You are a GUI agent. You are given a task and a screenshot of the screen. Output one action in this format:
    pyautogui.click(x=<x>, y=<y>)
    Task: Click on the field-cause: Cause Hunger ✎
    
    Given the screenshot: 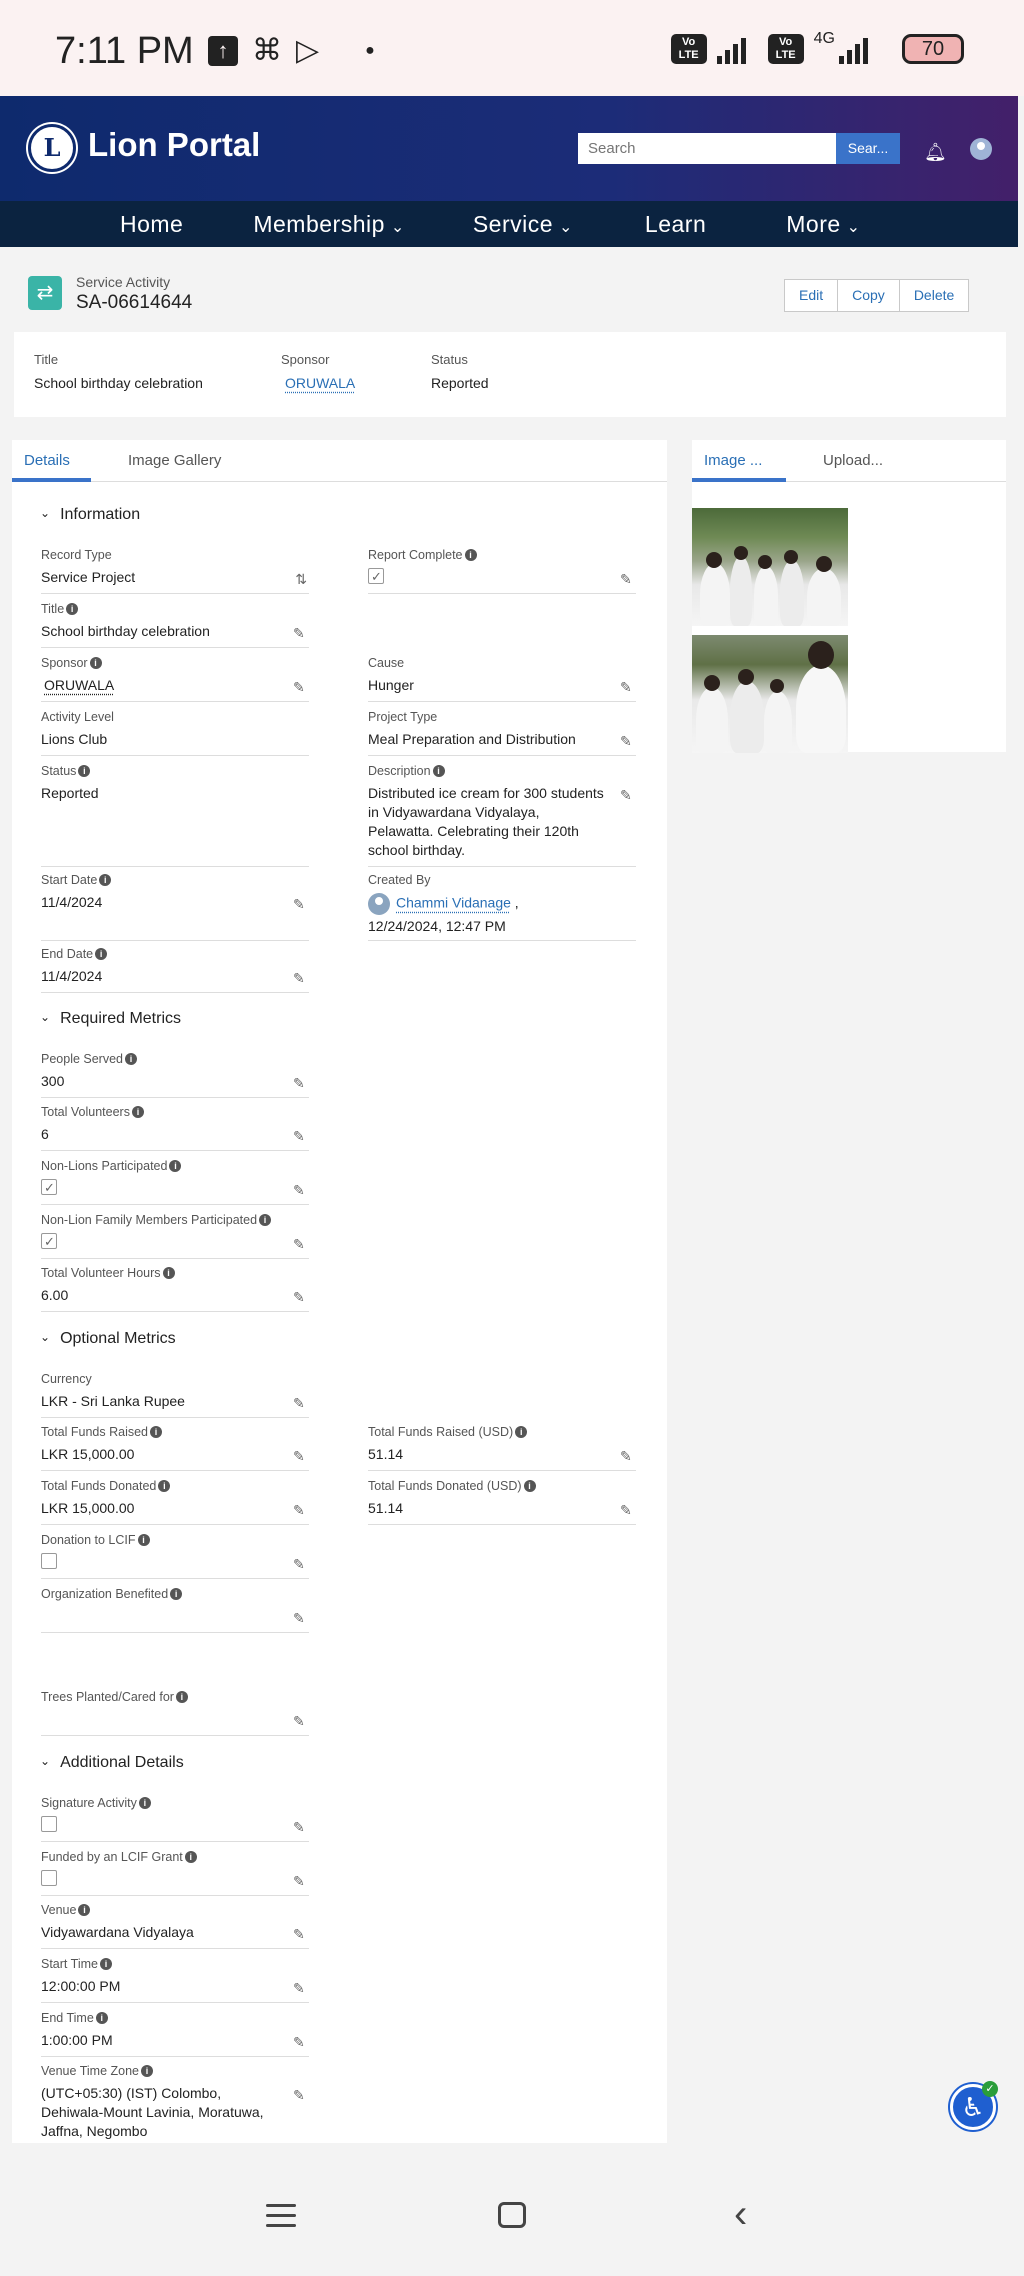 What is the action you would take?
    pyautogui.click(x=502, y=679)
    